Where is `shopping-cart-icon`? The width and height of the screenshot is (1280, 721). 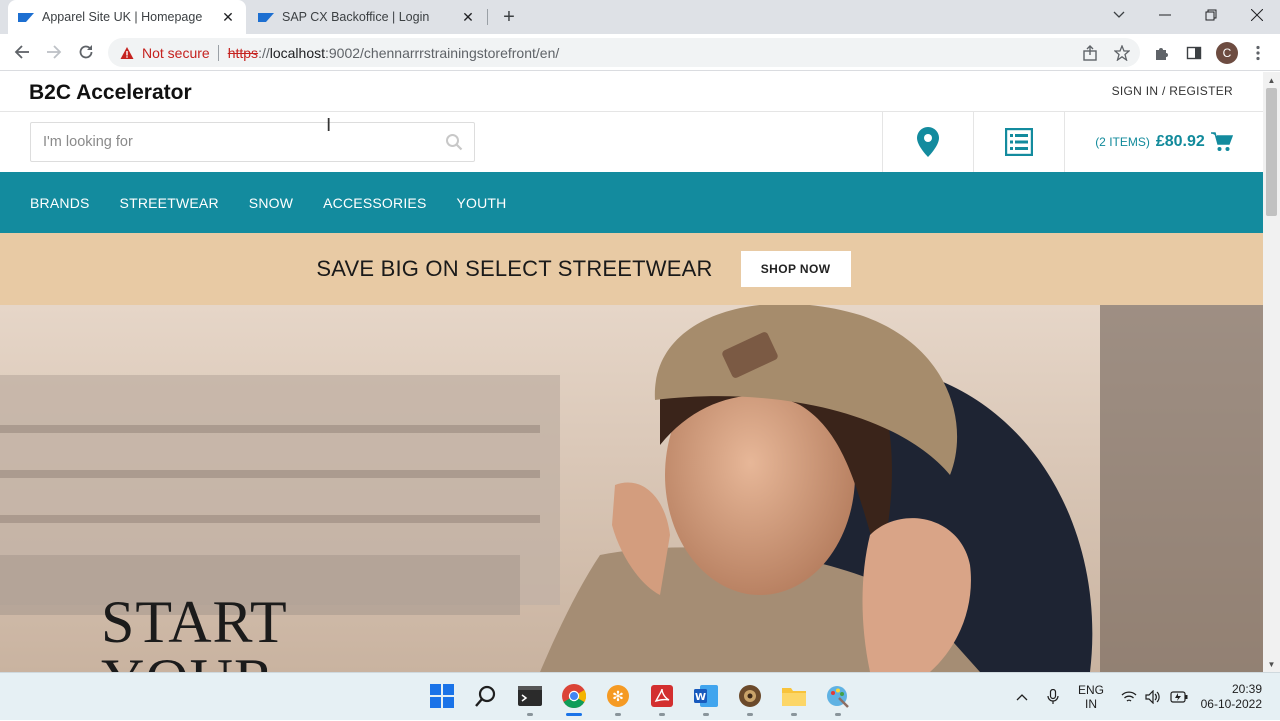 shopping-cart-icon is located at coordinates (1221, 141).